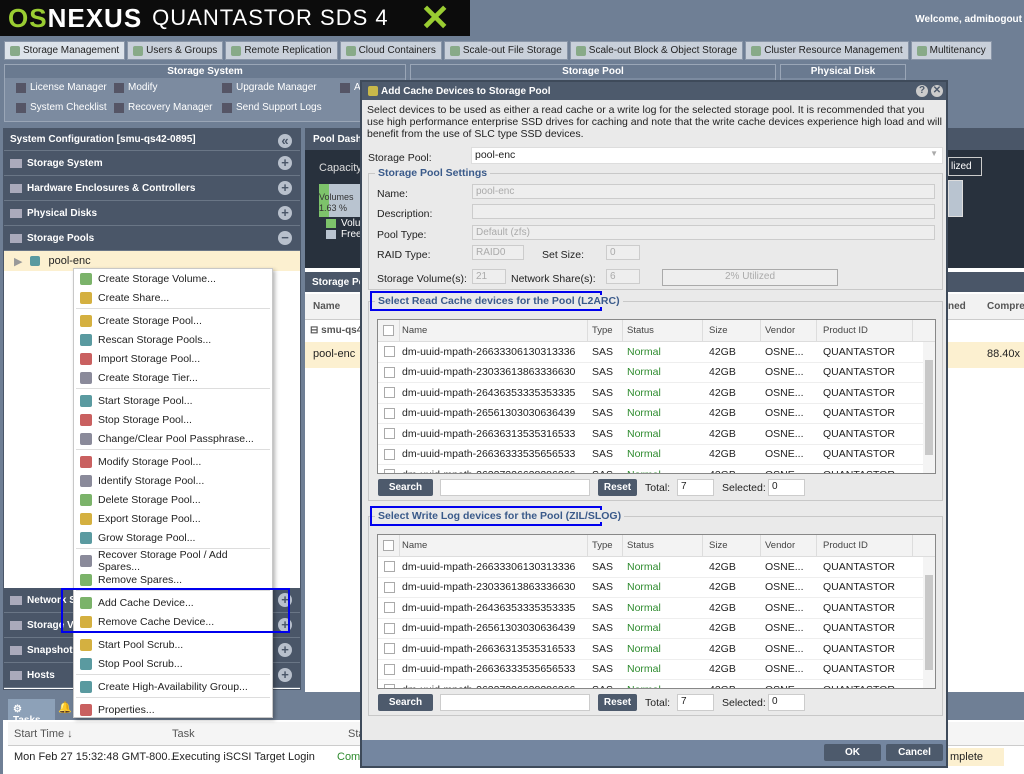 The image size is (1024, 774). I want to click on tab-cloud-containers: Cloud Containers, so click(390, 50).